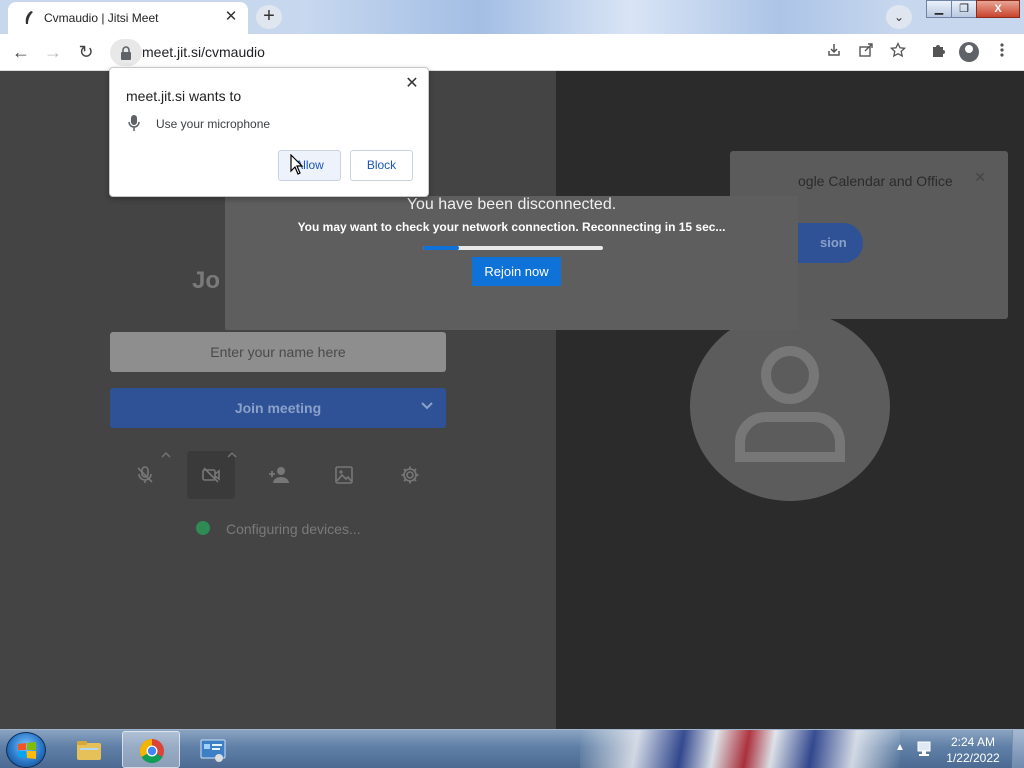 This screenshot has height=768, width=1024. I want to click on system-clock: 2:24 AM 1/22/2022, so click(973, 750).